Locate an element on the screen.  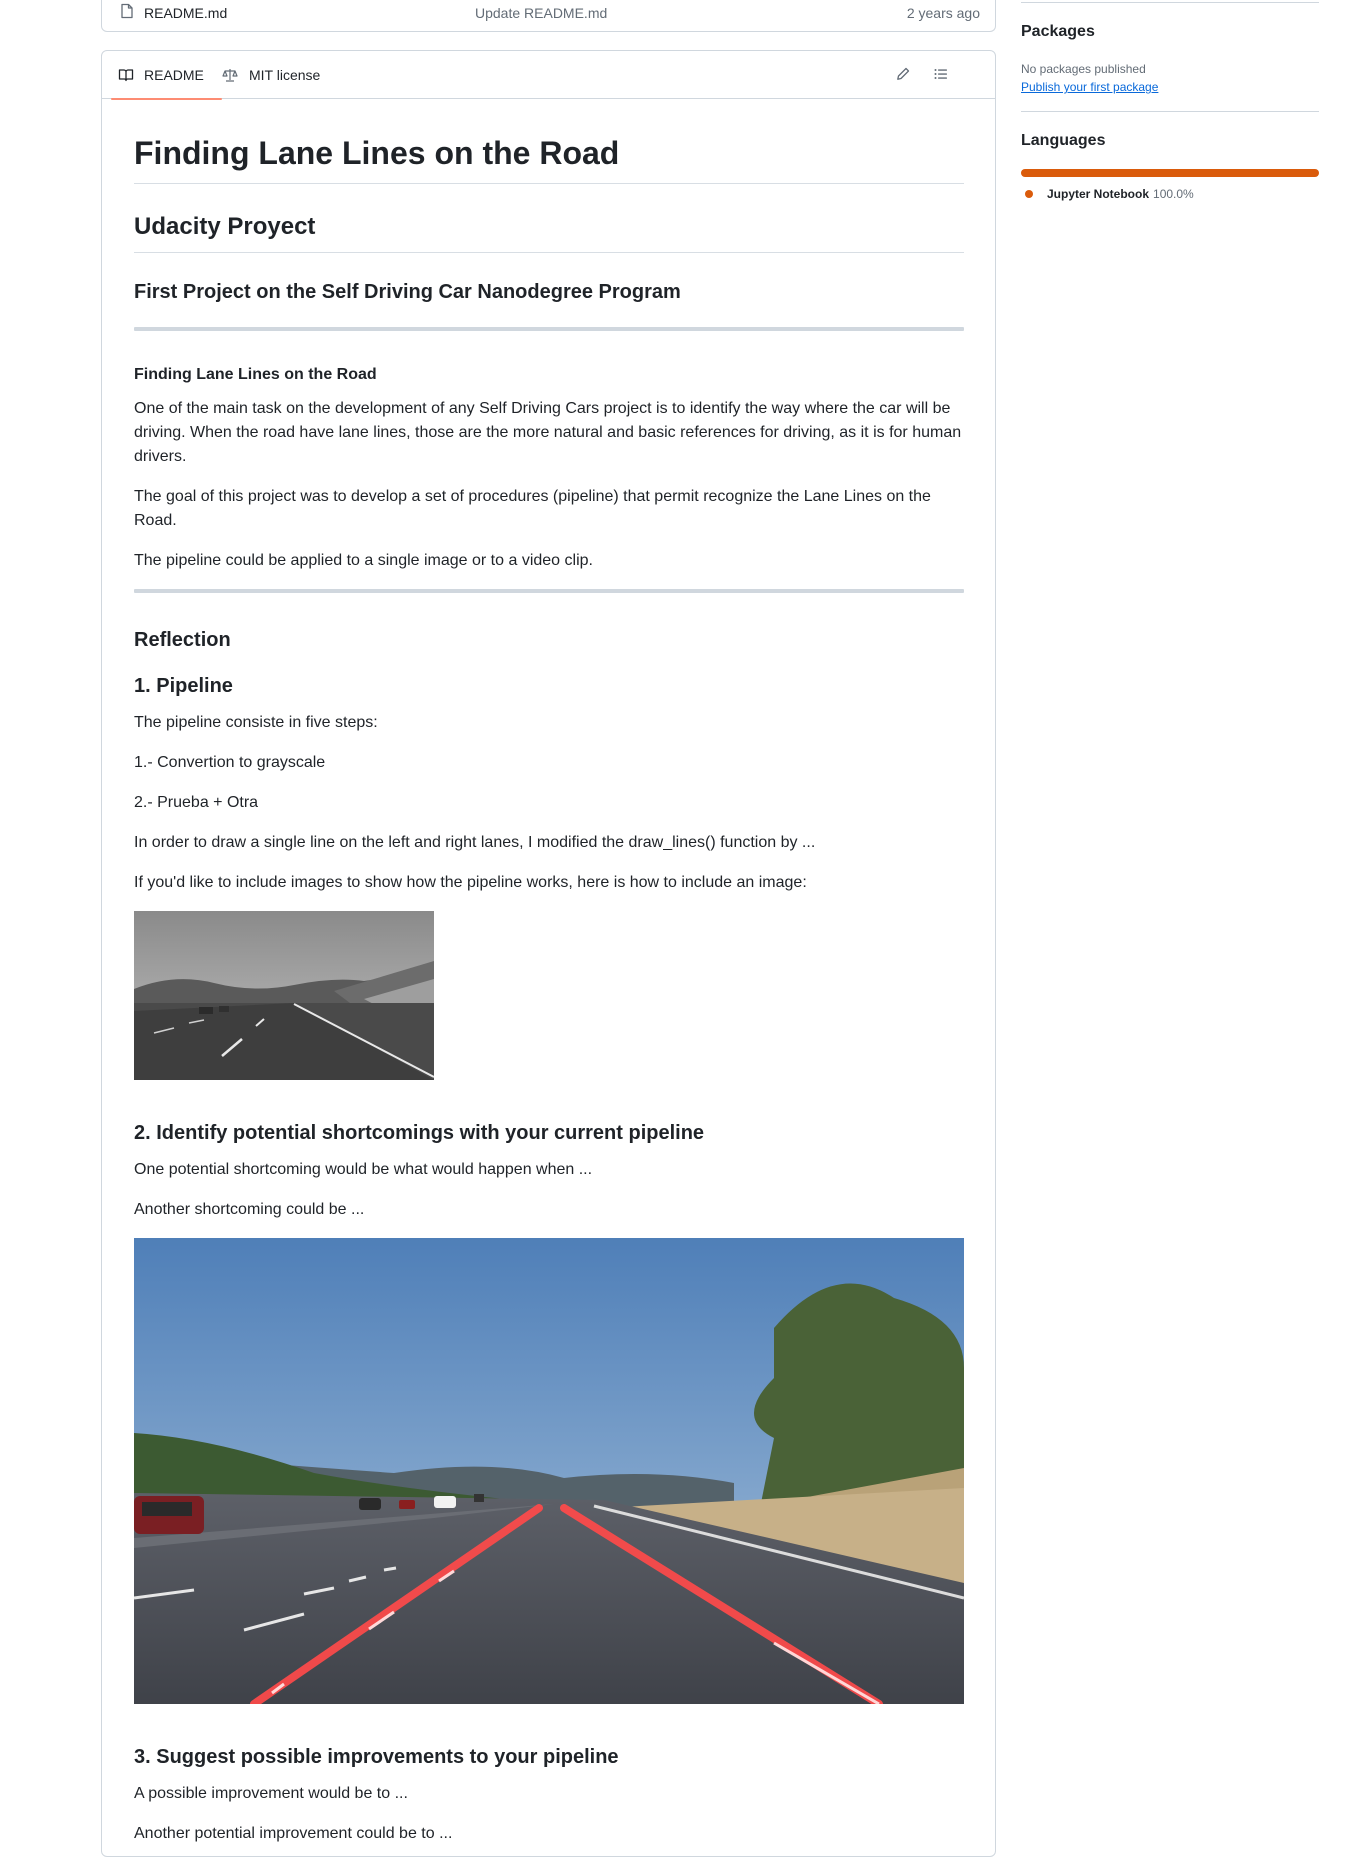
readme-subtitle: Udacity Proyect is located at coordinates (549, 232).